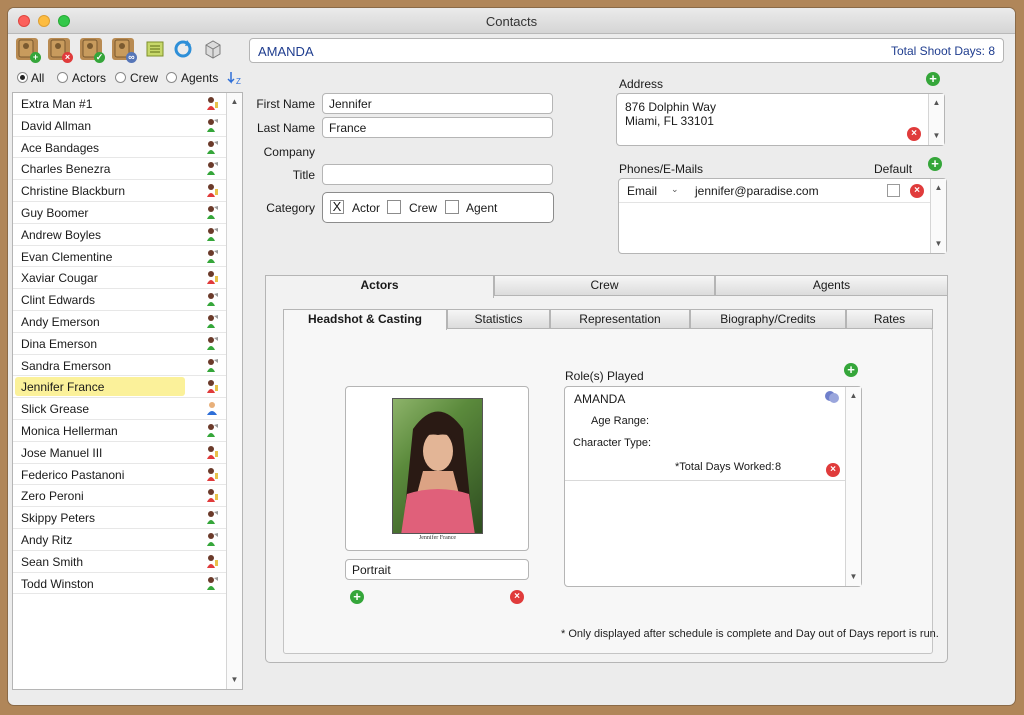 This screenshot has height=715, width=1024. Describe the element at coordinates (120, 387) in the screenshot. I see `contact-row: Jennifer France` at that location.